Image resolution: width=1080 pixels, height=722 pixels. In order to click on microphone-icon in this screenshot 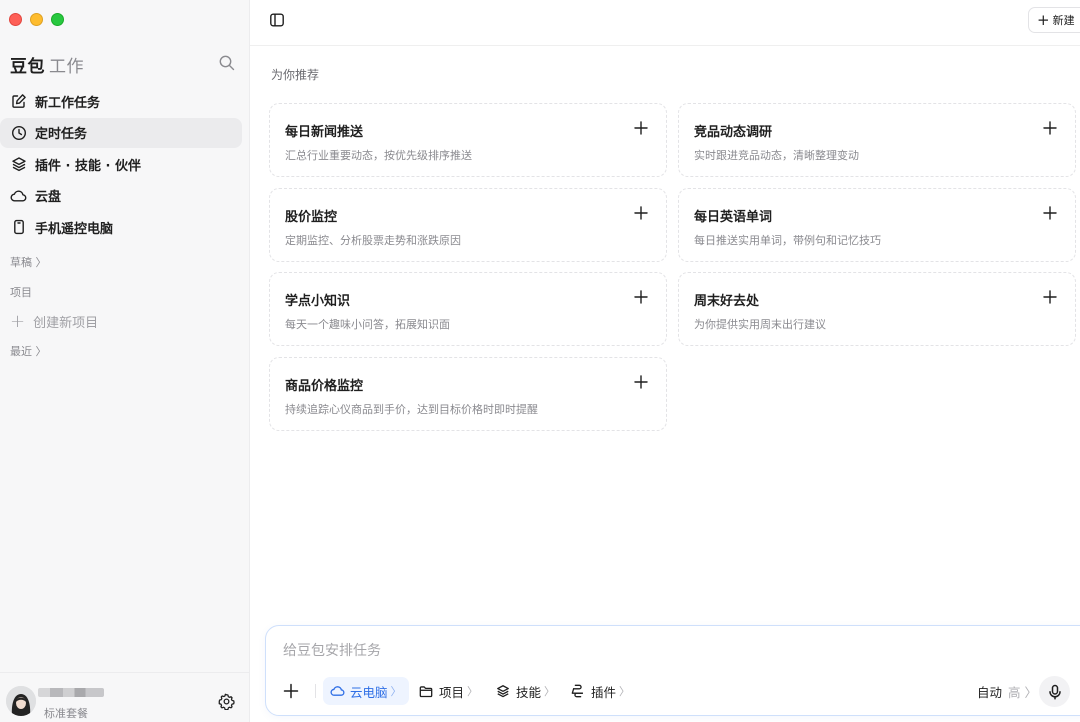, I will do `click(1054, 692)`.